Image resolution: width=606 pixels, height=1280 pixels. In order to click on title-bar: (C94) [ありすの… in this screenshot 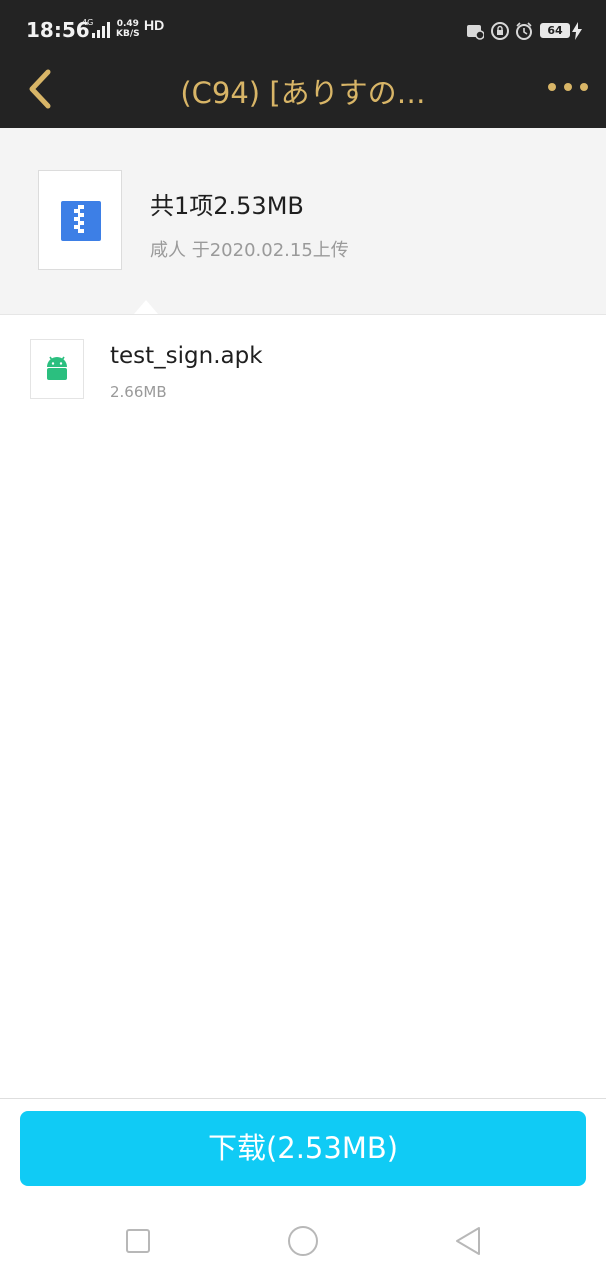, I will do `click(303, 95)`.